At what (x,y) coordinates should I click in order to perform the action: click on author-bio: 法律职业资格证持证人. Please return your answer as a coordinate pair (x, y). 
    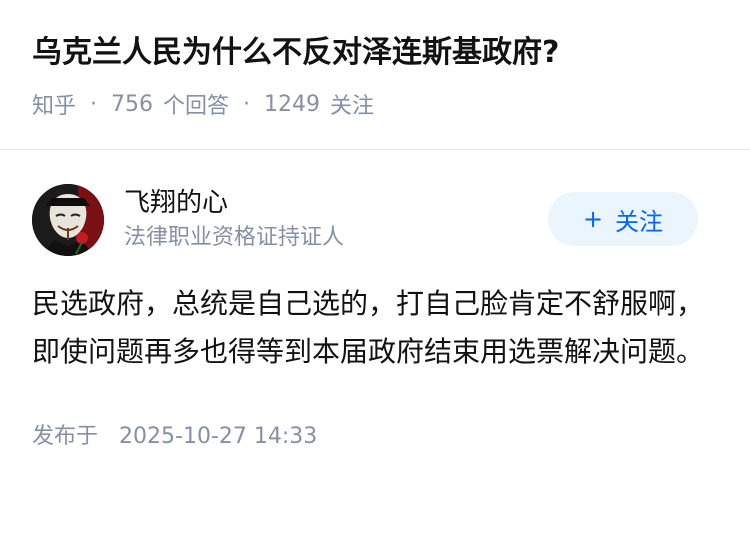
    Looking at the image, I should click on (234, 238).